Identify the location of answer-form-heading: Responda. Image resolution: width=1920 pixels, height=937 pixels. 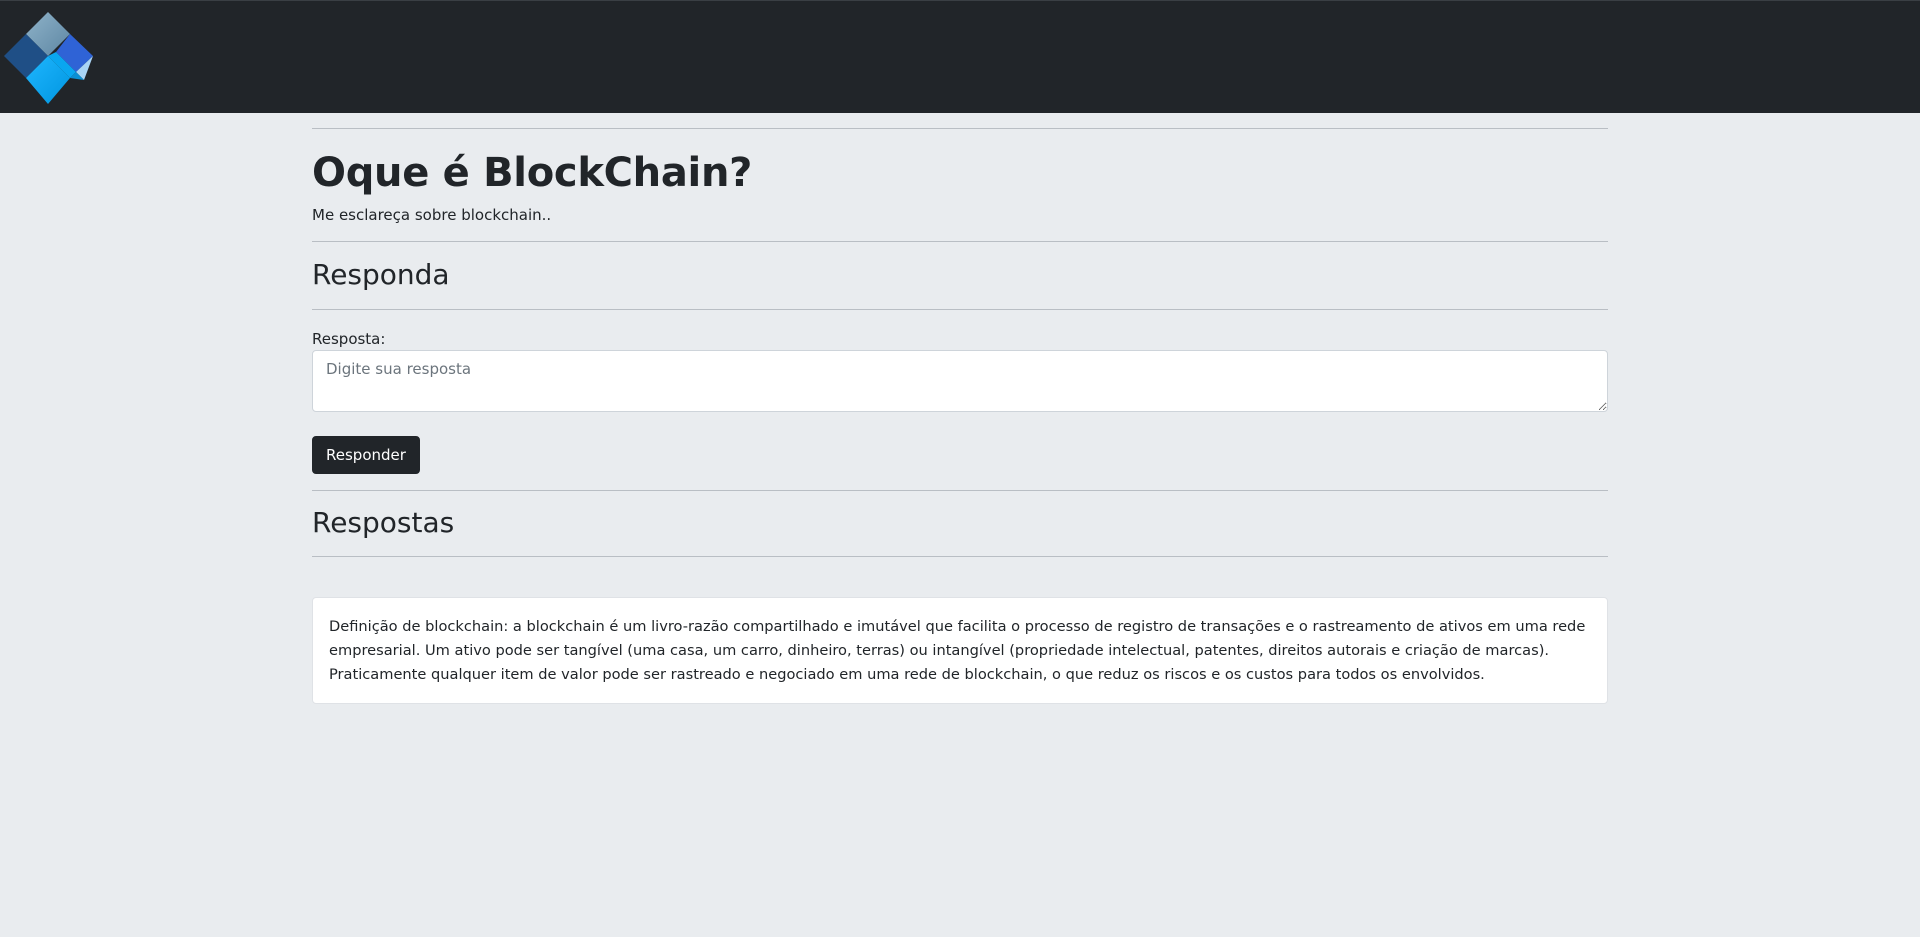
(381, 274).